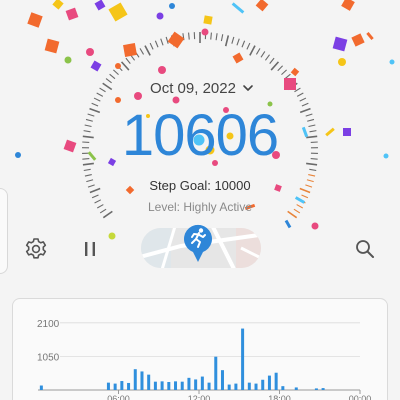  Describe the element at coordinates (232, 185) in the screenshot. I see `step-goal-value: 10000` at that location.